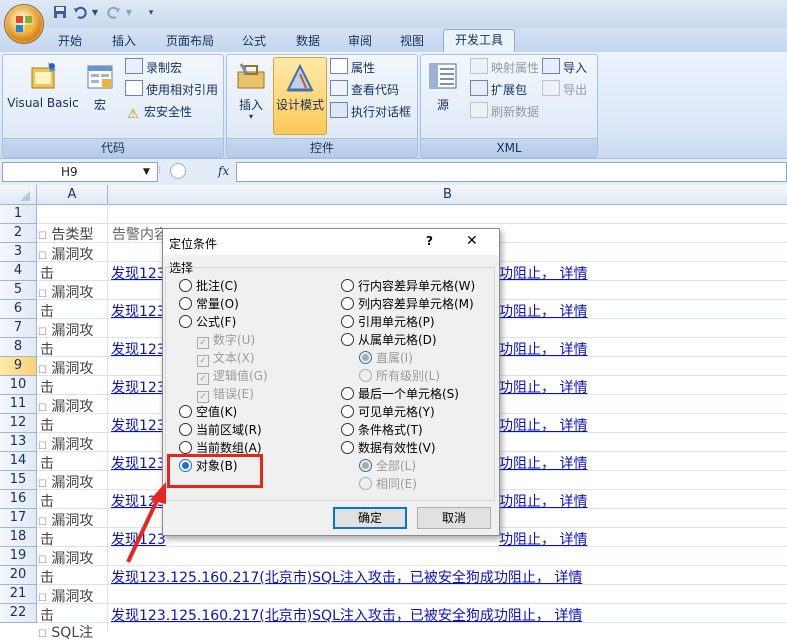 This screenshot has width=787, height=642. What do you see at coordinates (388, 322) in the screenshot?
I see `option-right-opts-2: 引用单元格(P)` at bounding box center [388, 322].